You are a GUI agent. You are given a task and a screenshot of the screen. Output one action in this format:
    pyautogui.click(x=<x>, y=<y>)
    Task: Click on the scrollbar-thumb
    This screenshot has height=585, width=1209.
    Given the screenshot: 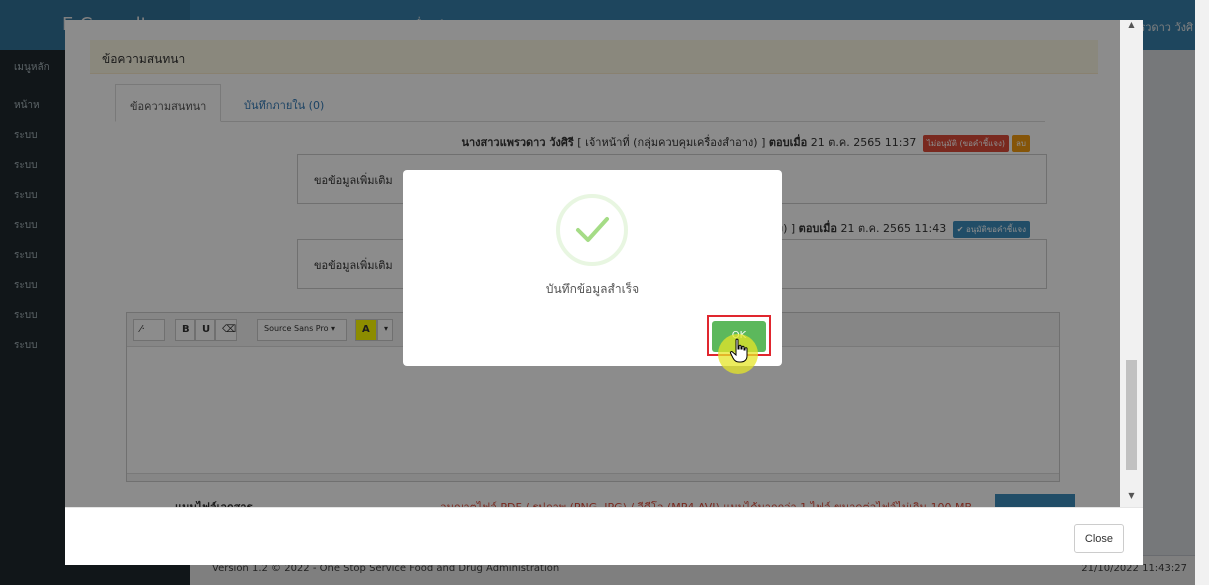 What is the action you would take?
    pyautogui.click(x=1131, y=415)
    